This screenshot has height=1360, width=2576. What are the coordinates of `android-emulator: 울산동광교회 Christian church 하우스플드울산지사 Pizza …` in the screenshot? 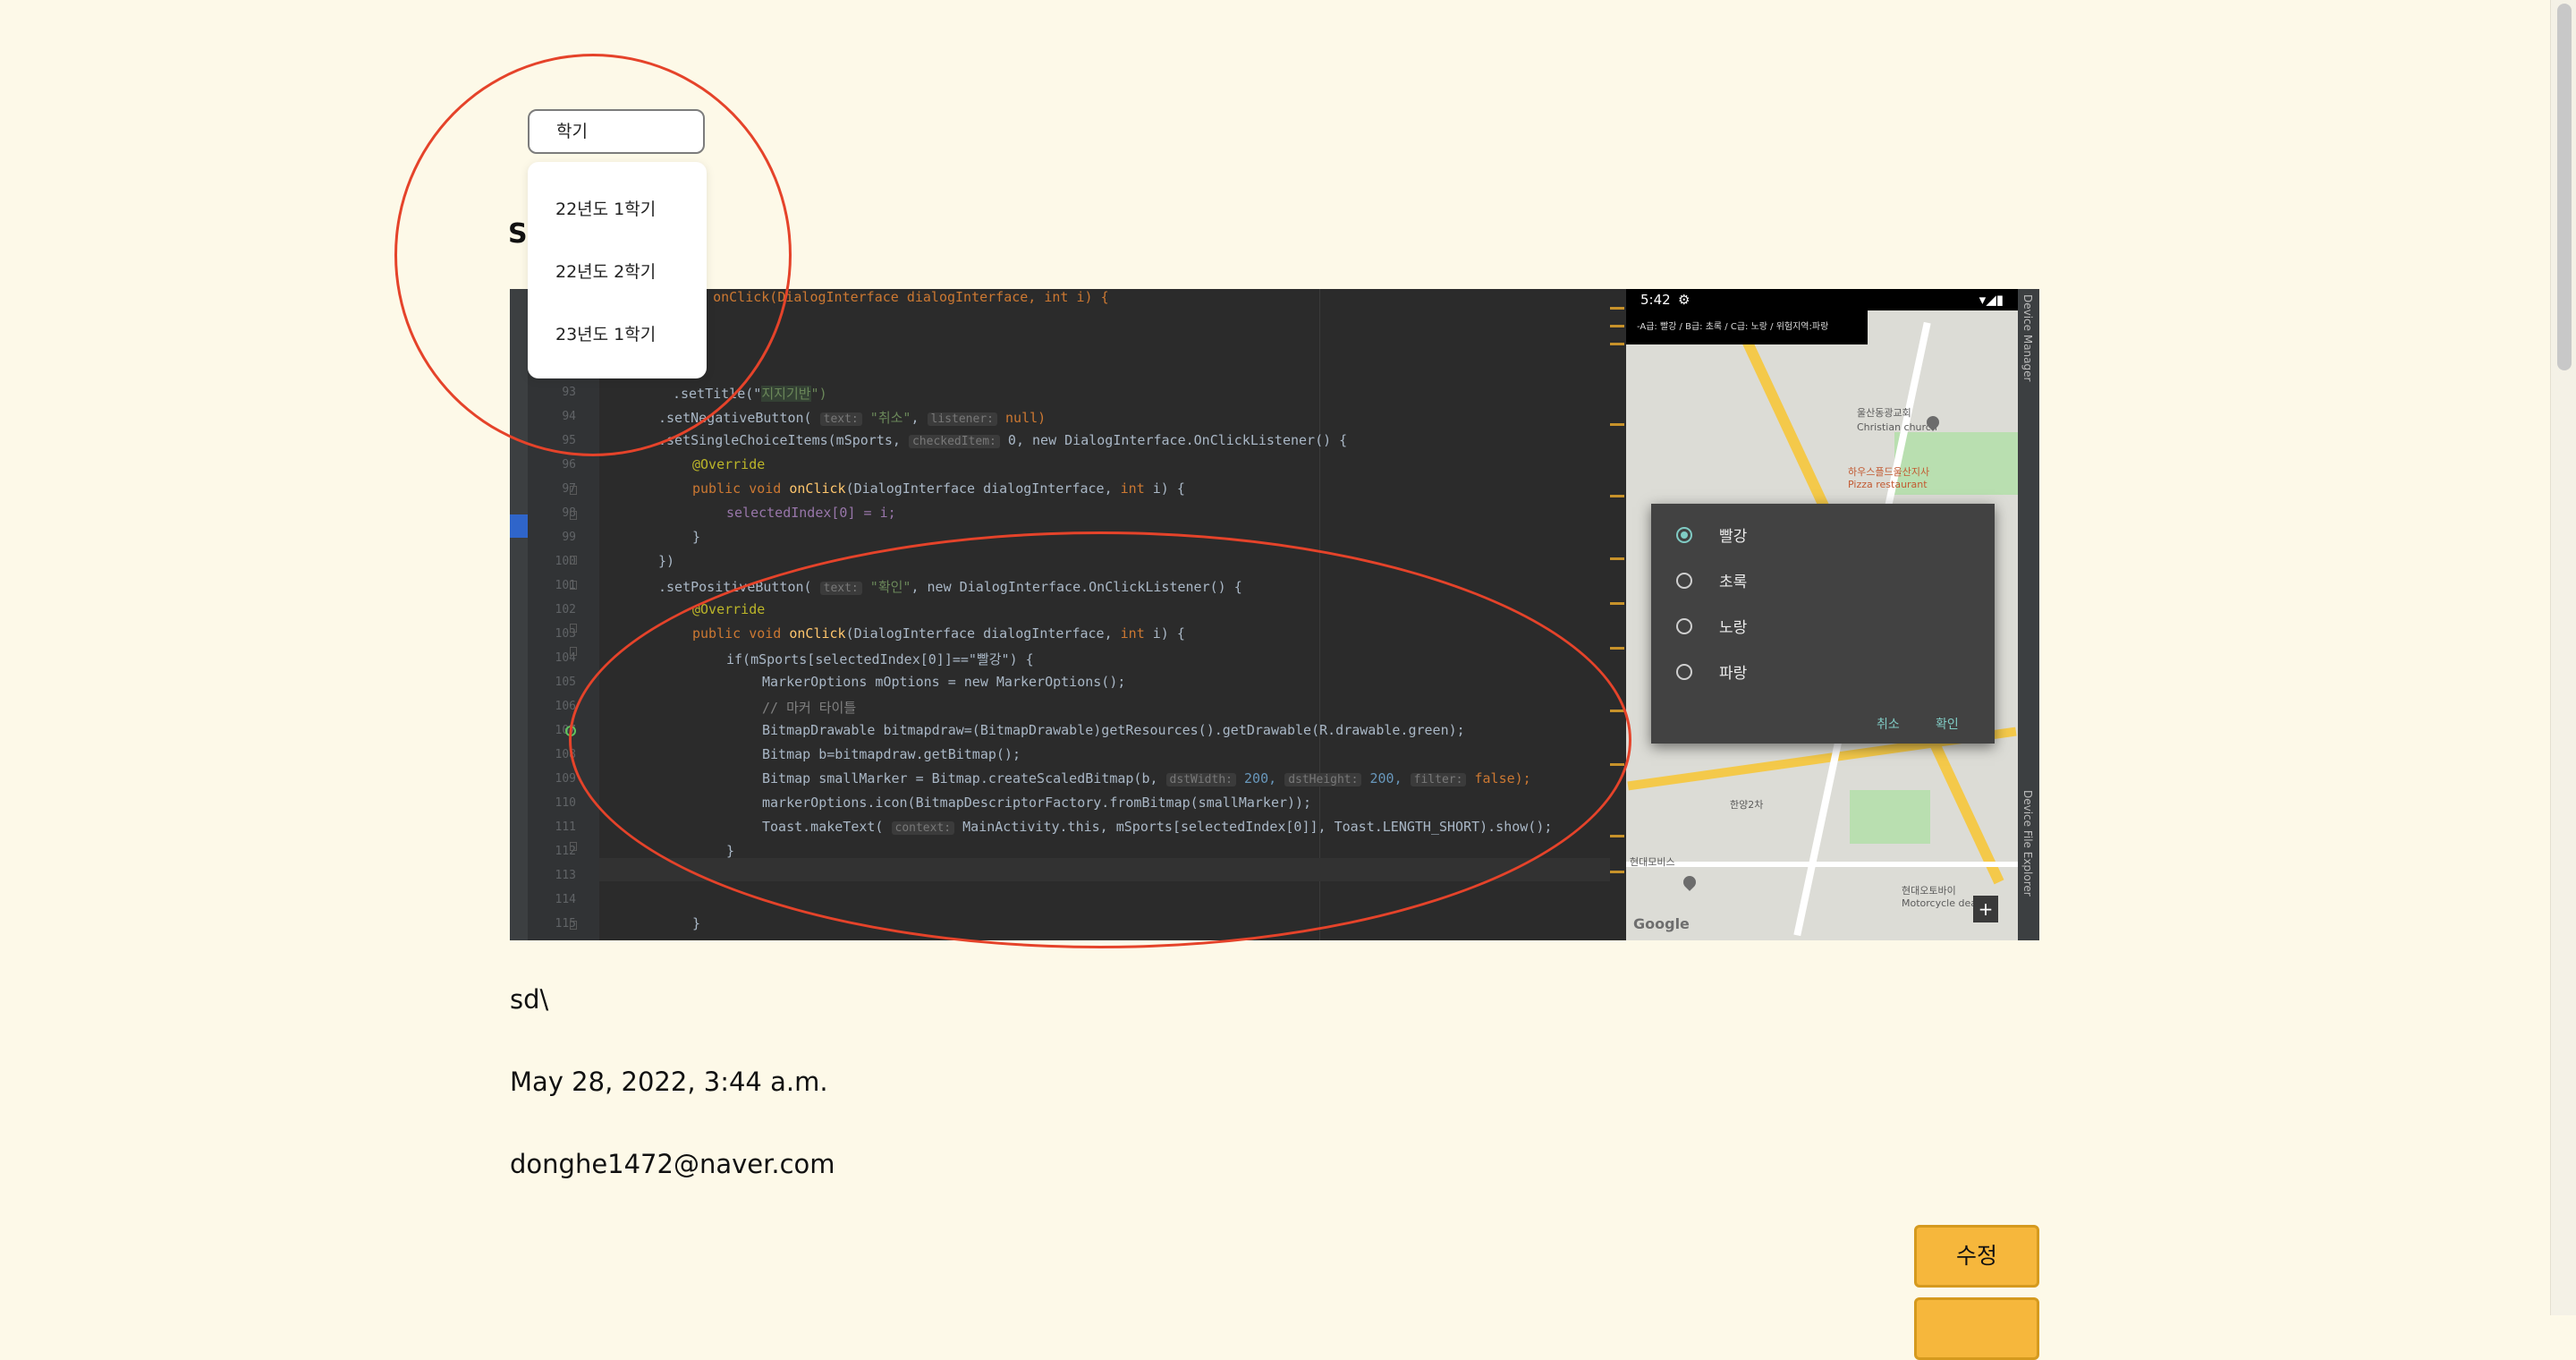 It's located at (1822, 614).